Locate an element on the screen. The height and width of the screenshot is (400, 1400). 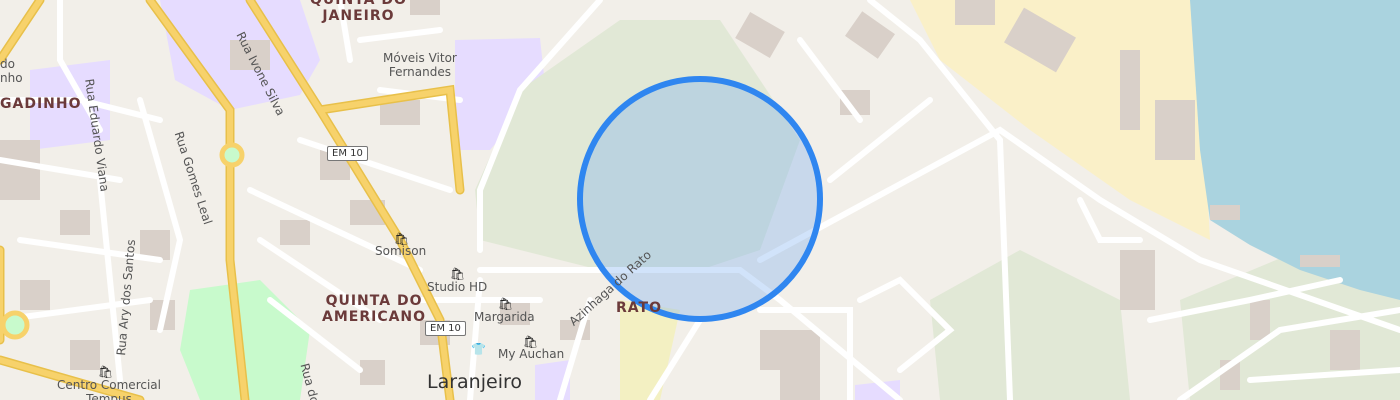
poi-label-my-auchan: My Auchan is located at coordinates (531, 354).